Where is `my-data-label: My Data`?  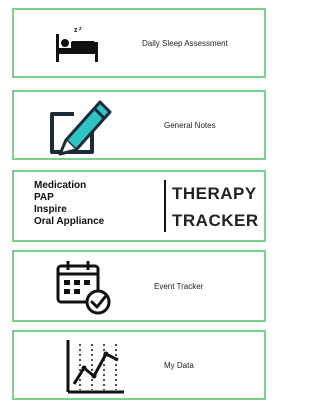
my-data-label: My Data is located at coordinates (179, 365).